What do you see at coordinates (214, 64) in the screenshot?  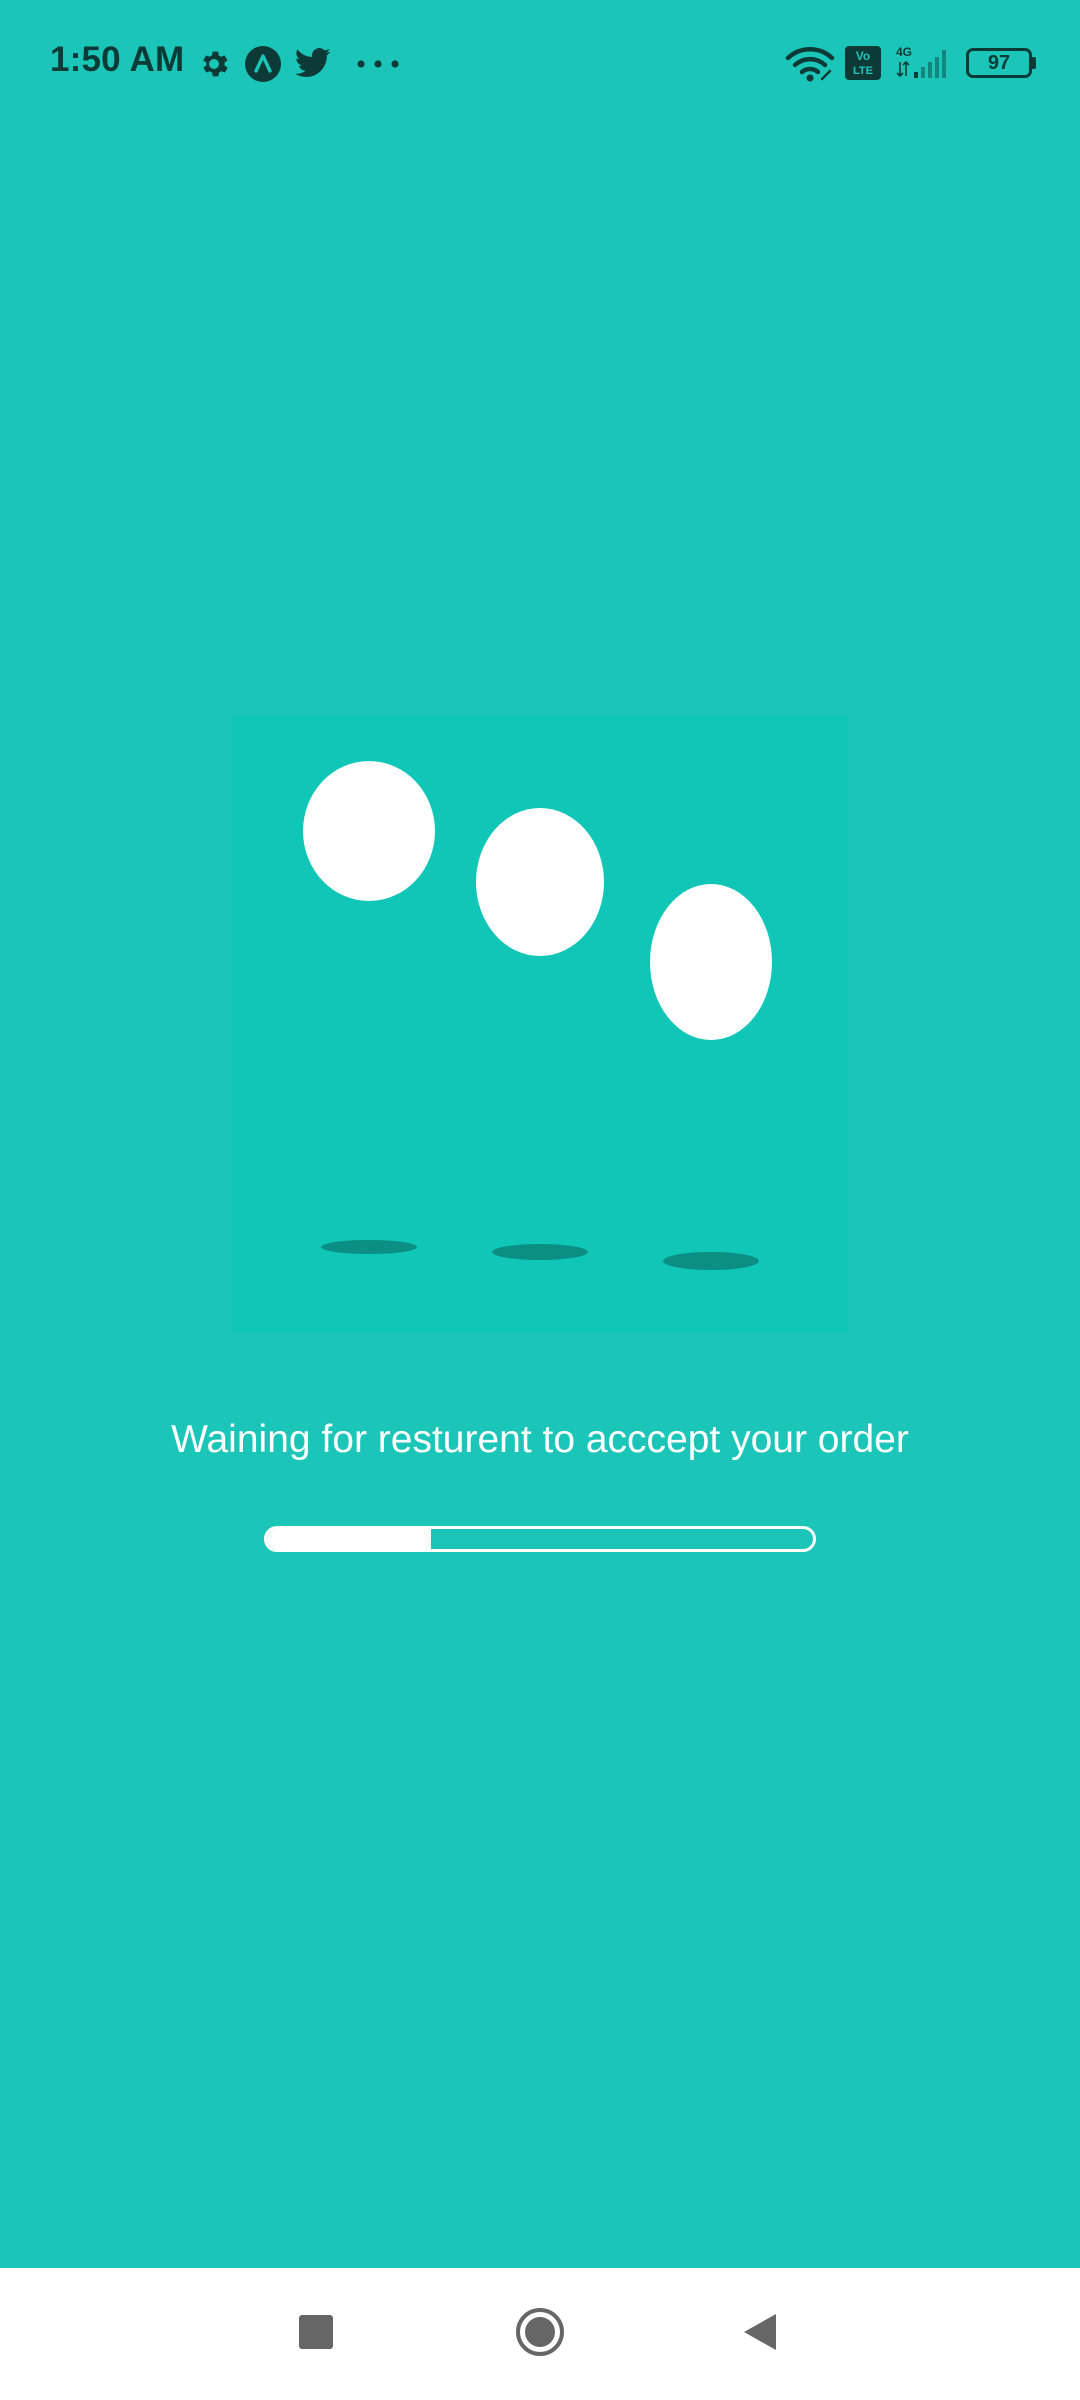 I see `gear-icon` at bounding box center [214, 64].